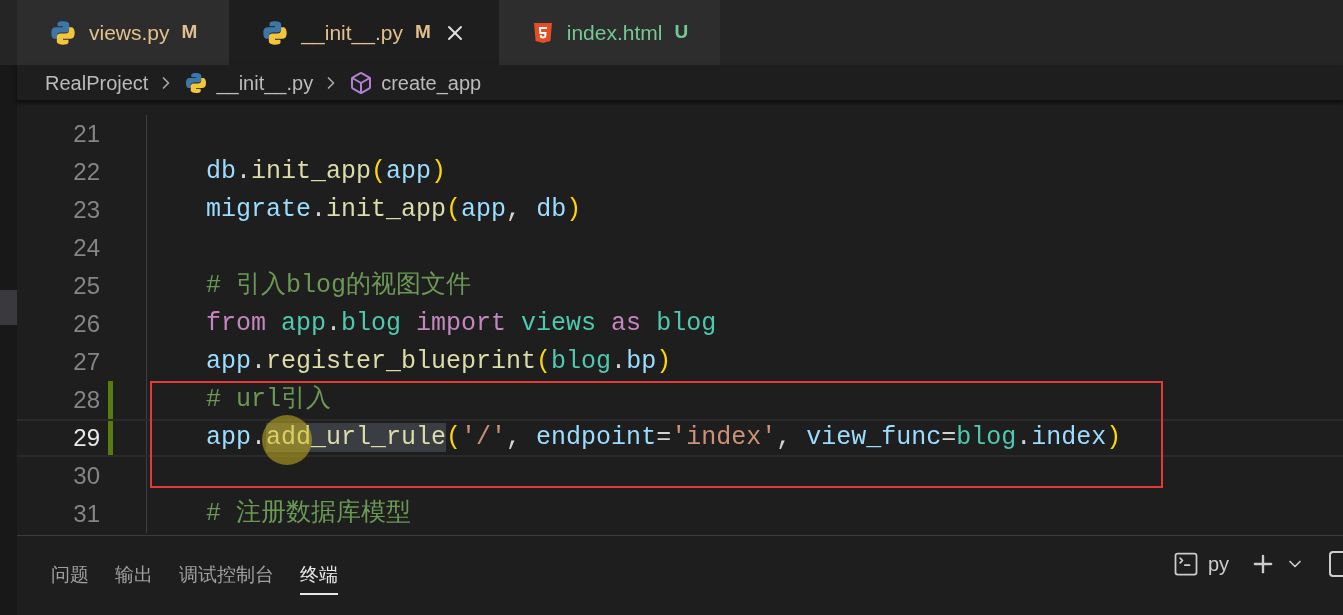 This screenshot has width=1343, height=615. Describe the element at coordinates (1218, 563) in the screenshot. I see `terminal-shell-label: py` at that location.